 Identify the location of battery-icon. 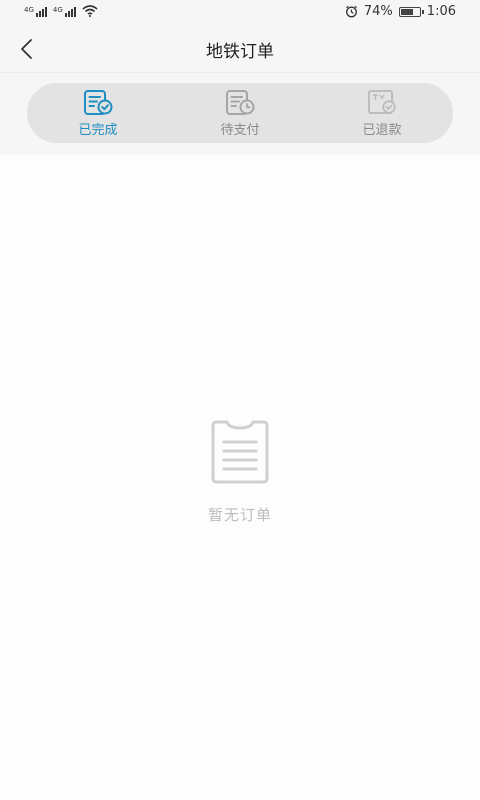
(411, 11).